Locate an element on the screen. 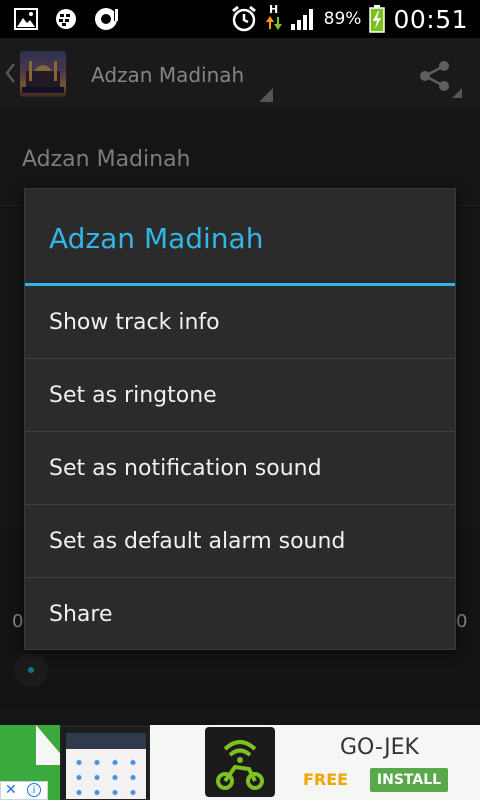  info-icon: i is located at coordinates (34, 790).